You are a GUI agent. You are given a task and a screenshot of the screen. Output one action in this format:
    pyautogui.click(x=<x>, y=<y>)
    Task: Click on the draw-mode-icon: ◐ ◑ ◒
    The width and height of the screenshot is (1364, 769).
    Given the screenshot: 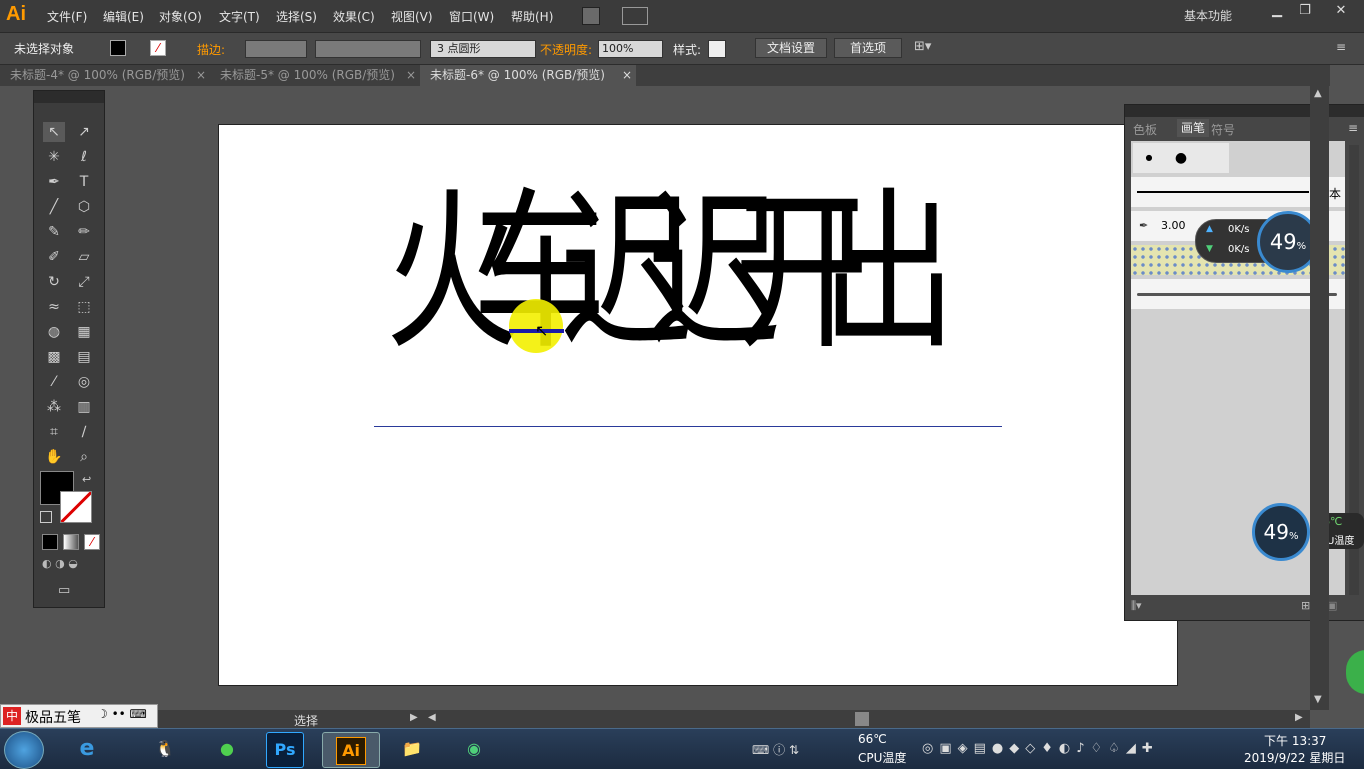 What is the action you would take?
    pyautogui.click(x=70, y=565)
    